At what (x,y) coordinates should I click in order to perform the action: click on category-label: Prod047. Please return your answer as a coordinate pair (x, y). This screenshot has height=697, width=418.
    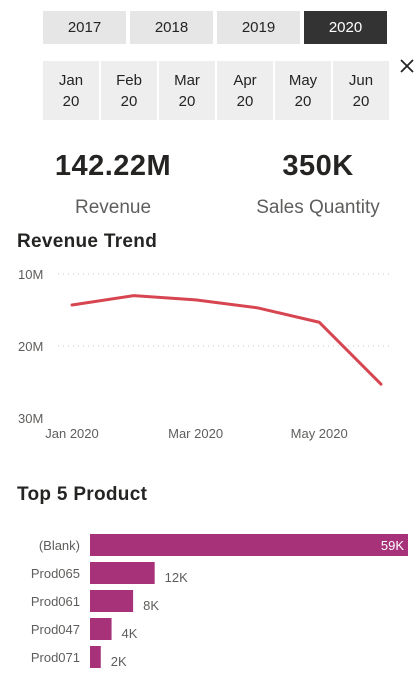
    Looking at the image, I should click on (55, 629).